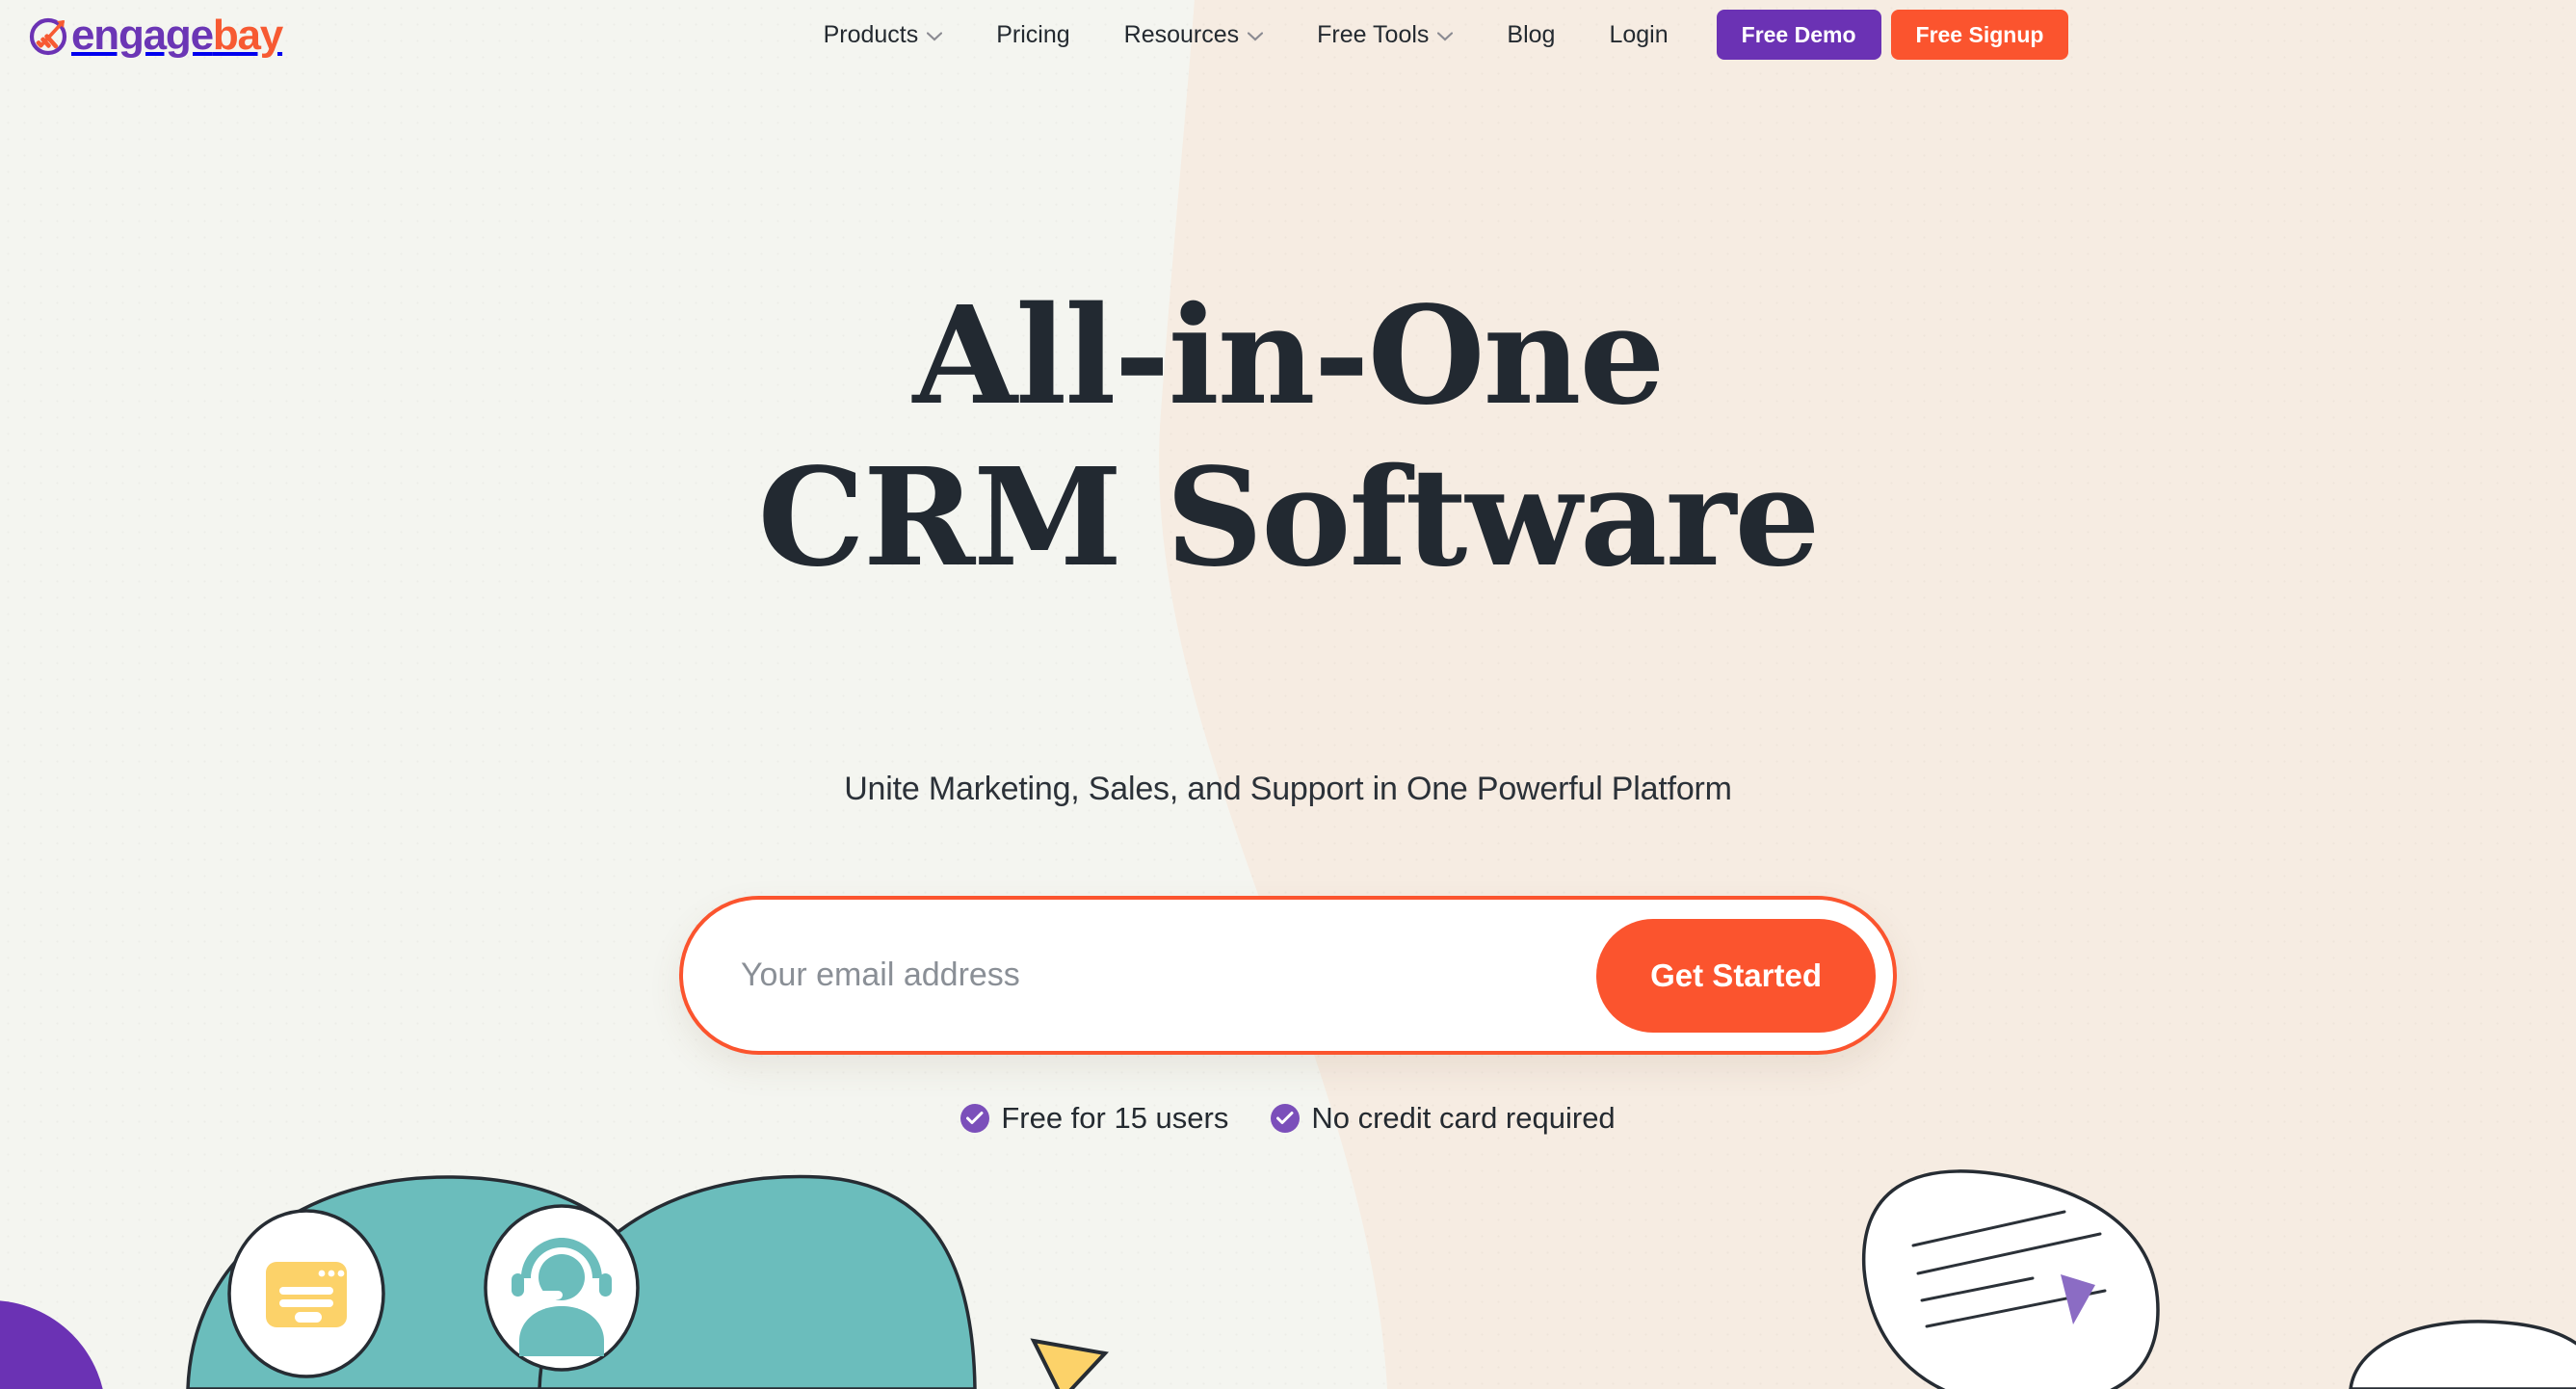 This screenshot has width=2576, height=1389. I want to click on nav-item-resources: Resources, so click(1194, 35).